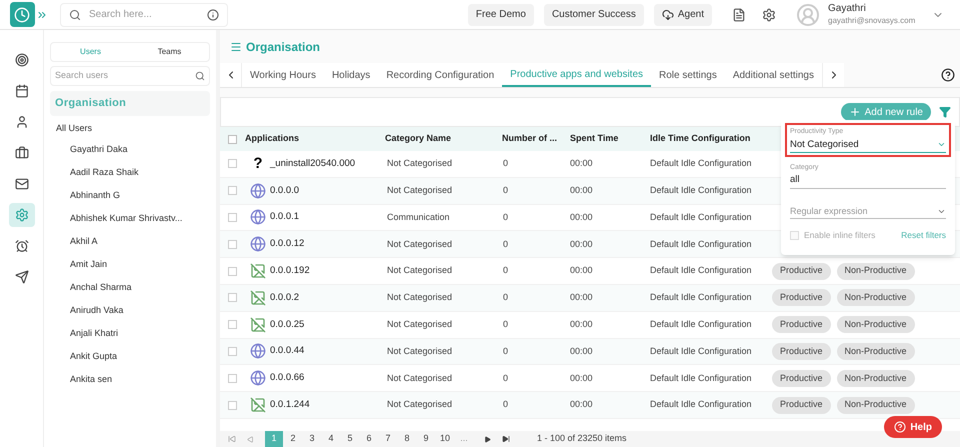 Image resolution: width=960 pixels, height=447 pixels. What do you see at coordinates (22, 14) in the screenshot?
I see `app-logo` at bounding box center [22, 14].